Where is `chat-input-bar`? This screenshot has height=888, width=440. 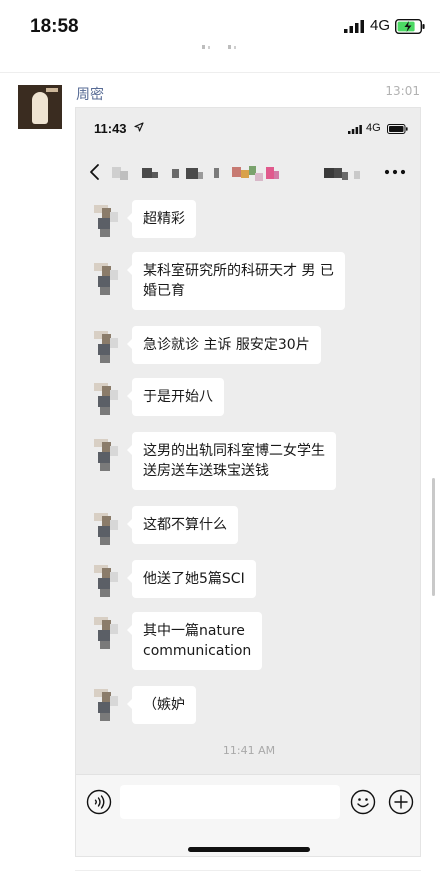 chat-input-bar is located at coordinates (248, 815).